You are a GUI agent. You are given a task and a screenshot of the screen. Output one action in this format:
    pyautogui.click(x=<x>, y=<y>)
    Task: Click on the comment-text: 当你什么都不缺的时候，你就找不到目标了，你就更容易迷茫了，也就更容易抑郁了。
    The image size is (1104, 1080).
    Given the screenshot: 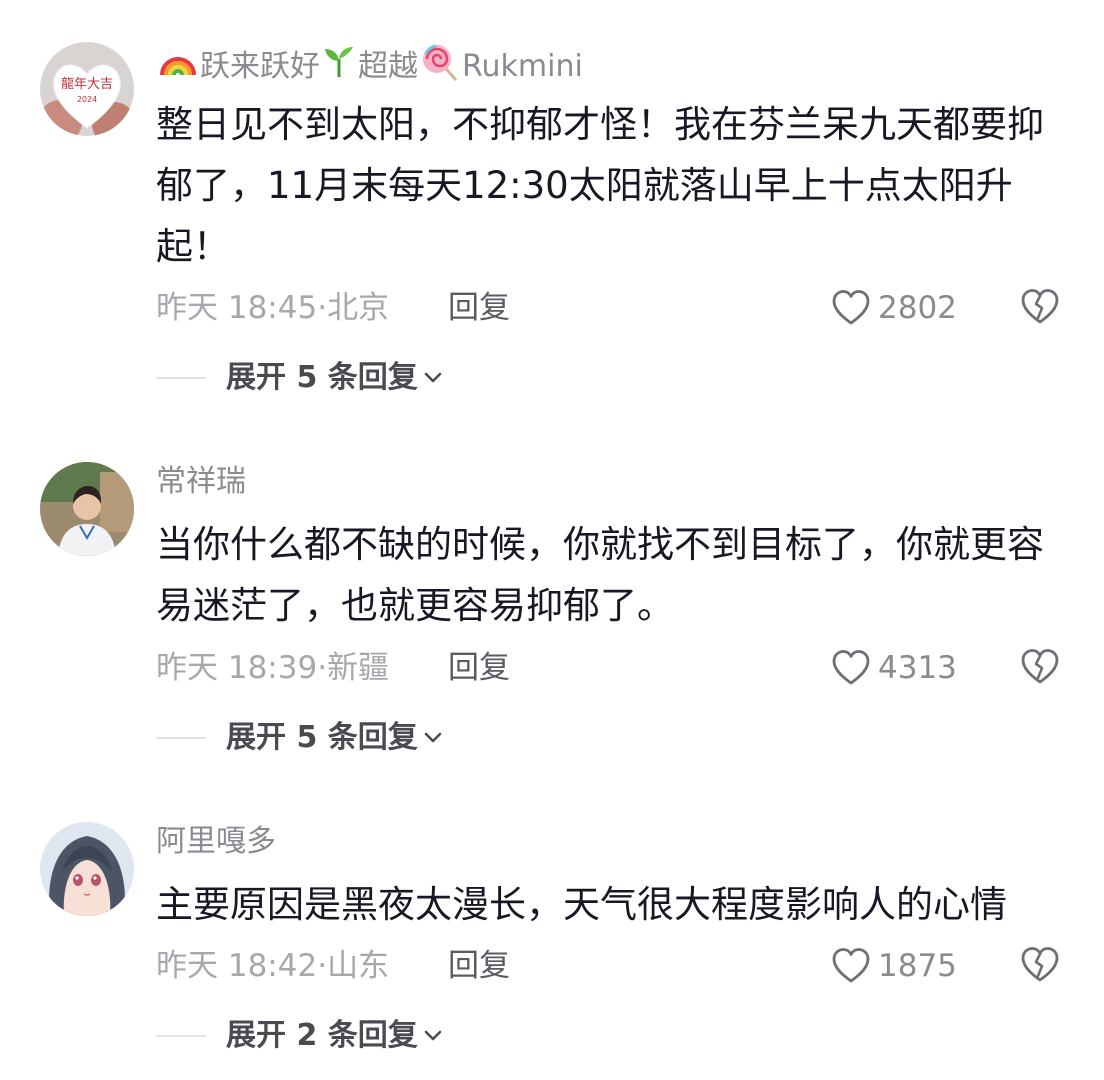 What is the action you would take?
    pyautogui.click(x=600, y=575)
    